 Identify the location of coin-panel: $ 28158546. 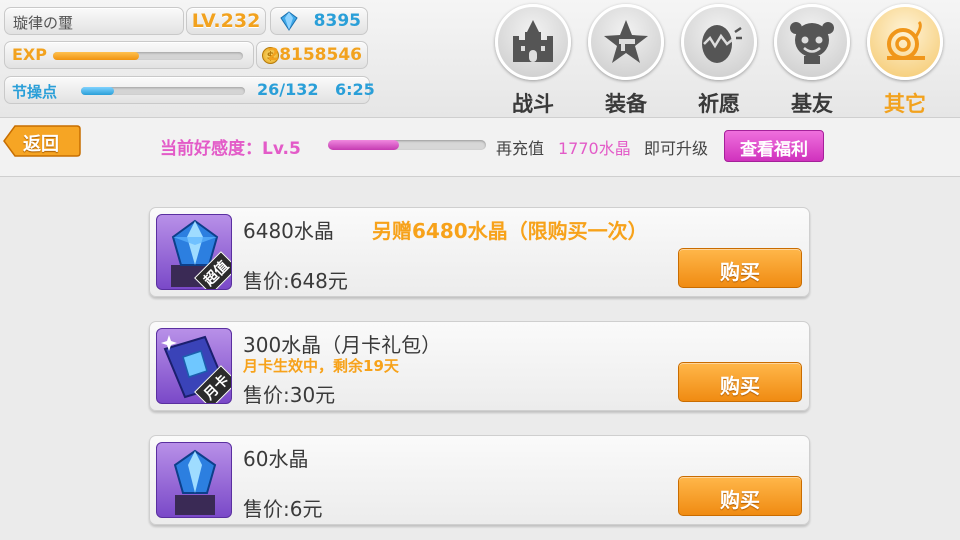
(312, 55).